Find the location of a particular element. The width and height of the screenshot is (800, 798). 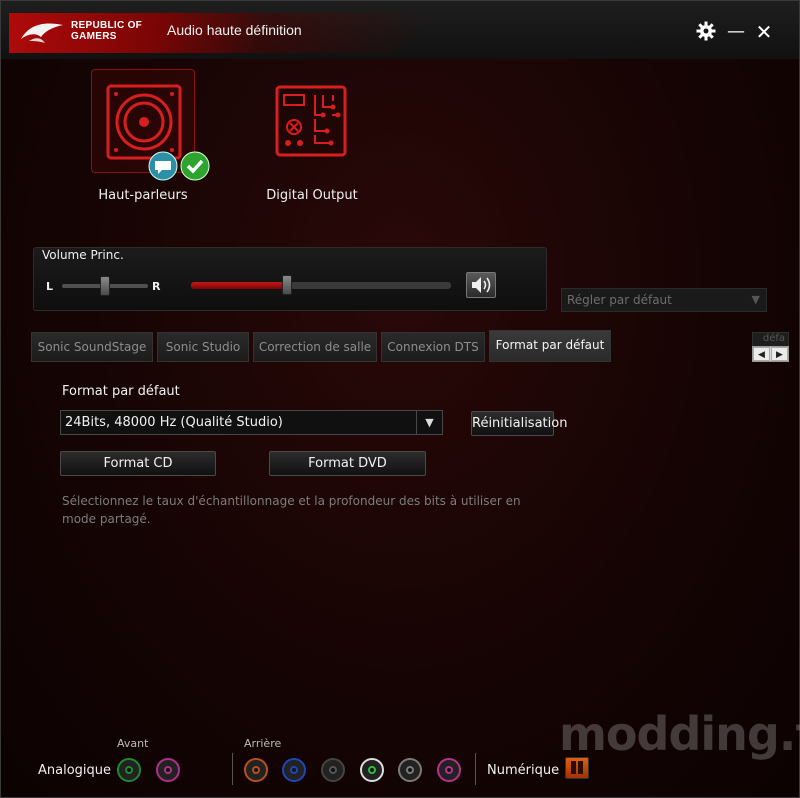

speaker-volume-icon is located at coordinates (481, 285).